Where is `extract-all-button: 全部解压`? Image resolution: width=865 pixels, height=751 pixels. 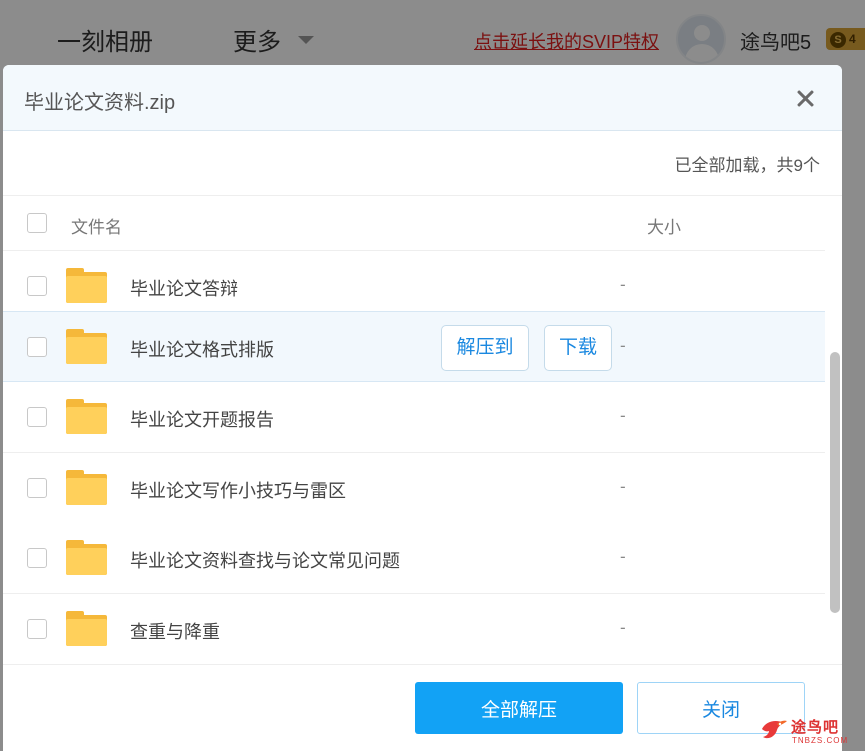
extract-all-button: 全部解压 is located at coordinates (519, 708).